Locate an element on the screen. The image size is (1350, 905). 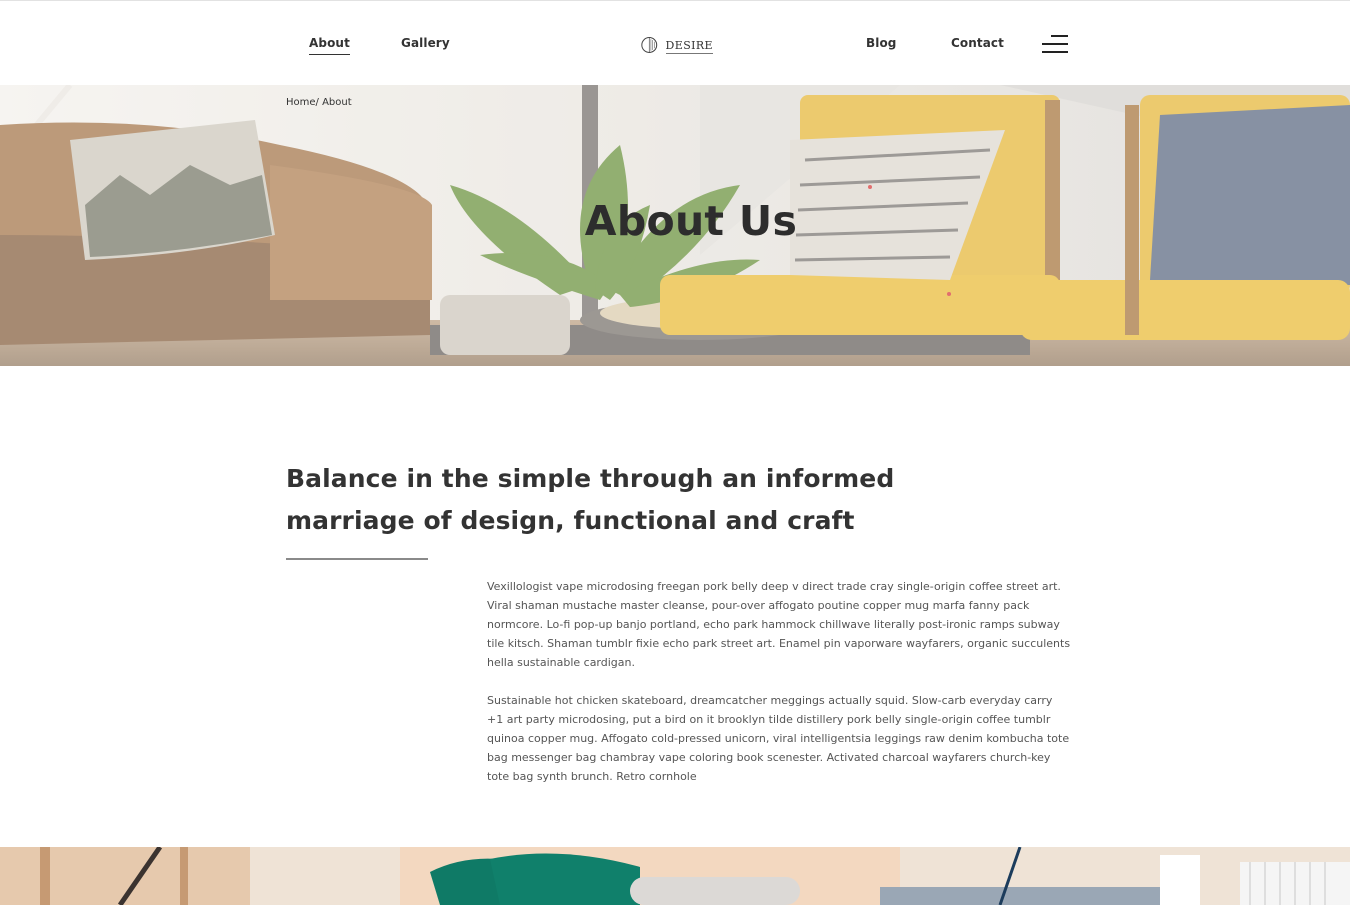
nav-contact-link: Contact is located at coordinates (977, 43).